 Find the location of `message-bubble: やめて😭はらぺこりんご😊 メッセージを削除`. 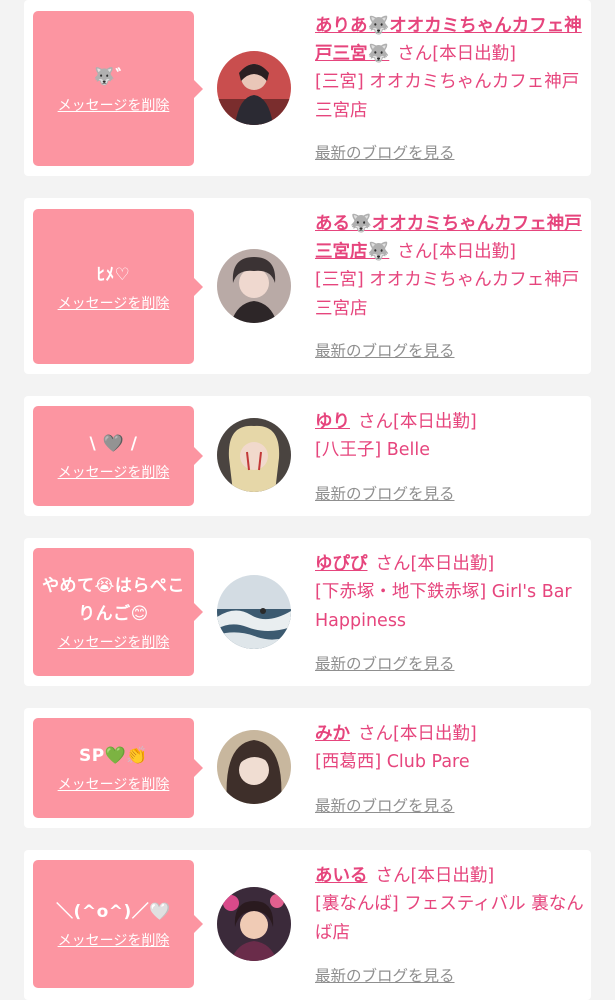

message-bubble: やめて😭はらぺこりんご😊 メッセージを削除 is located at coordinates (118, 612).